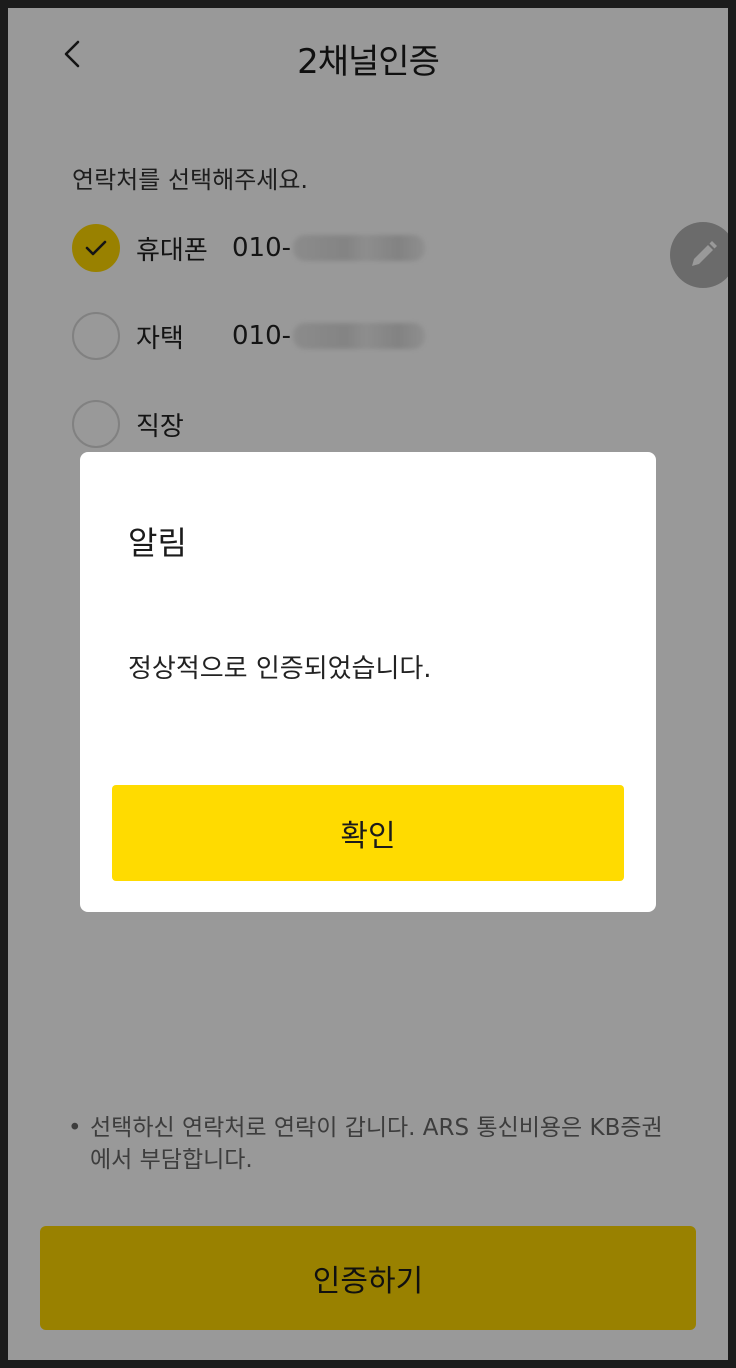 This screenshot has width=736, height=1368. What do you see at coordinates (157, 543) in the screenshot?
I see `dialog-title: 알림` at bounding box center [157, 543].